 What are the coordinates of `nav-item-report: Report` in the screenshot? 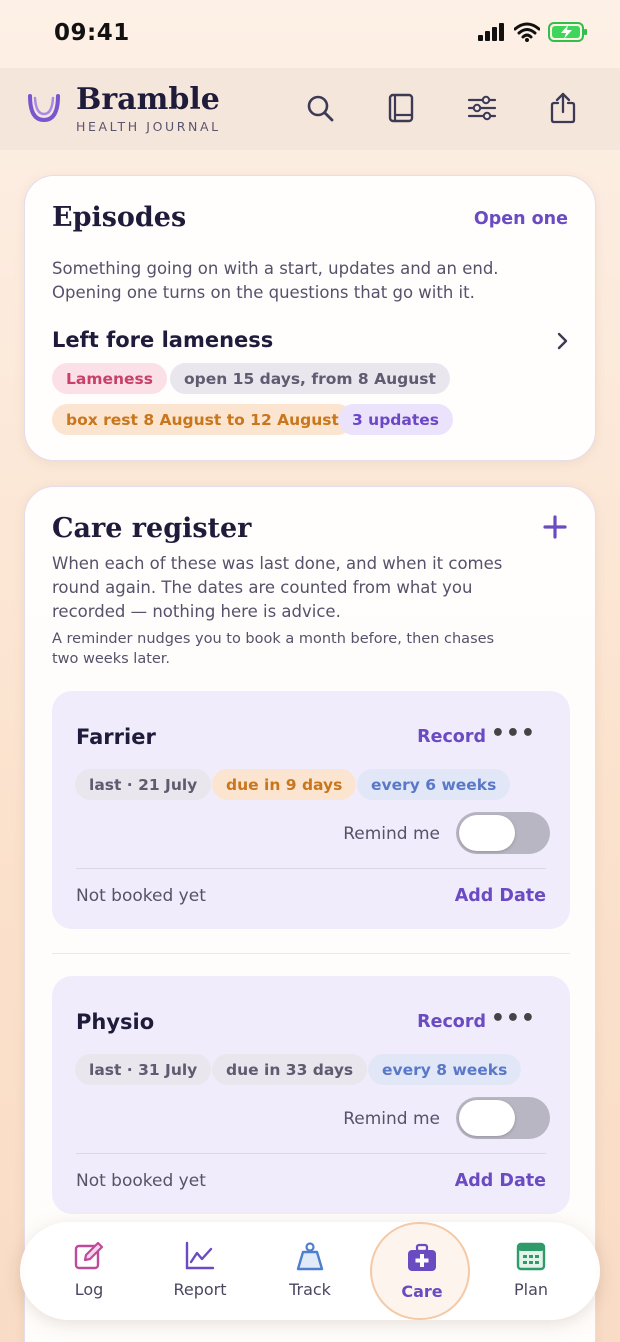 It's located at (200, 1271).